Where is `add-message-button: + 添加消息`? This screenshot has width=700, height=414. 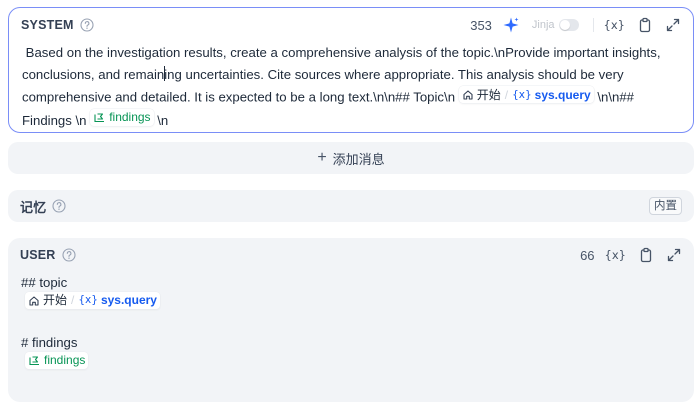 add-message-button: + 添加消息 is located at coordinates (351, 158).